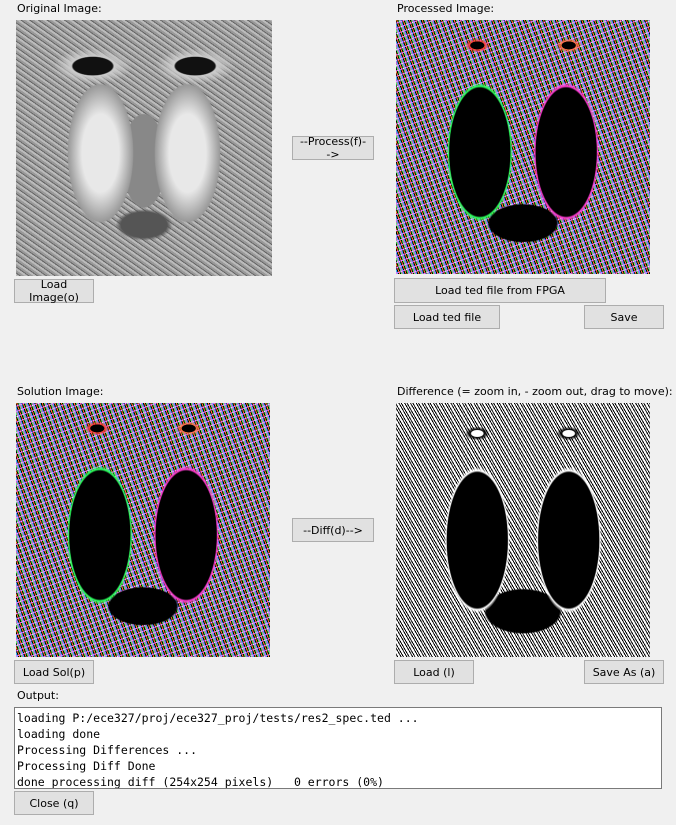 The image size is (676, 825). What do you see at coordinates (434, 672) in the screenshot?
I see `load-diff-button: Load (l)` at bounding box center [434, 672].